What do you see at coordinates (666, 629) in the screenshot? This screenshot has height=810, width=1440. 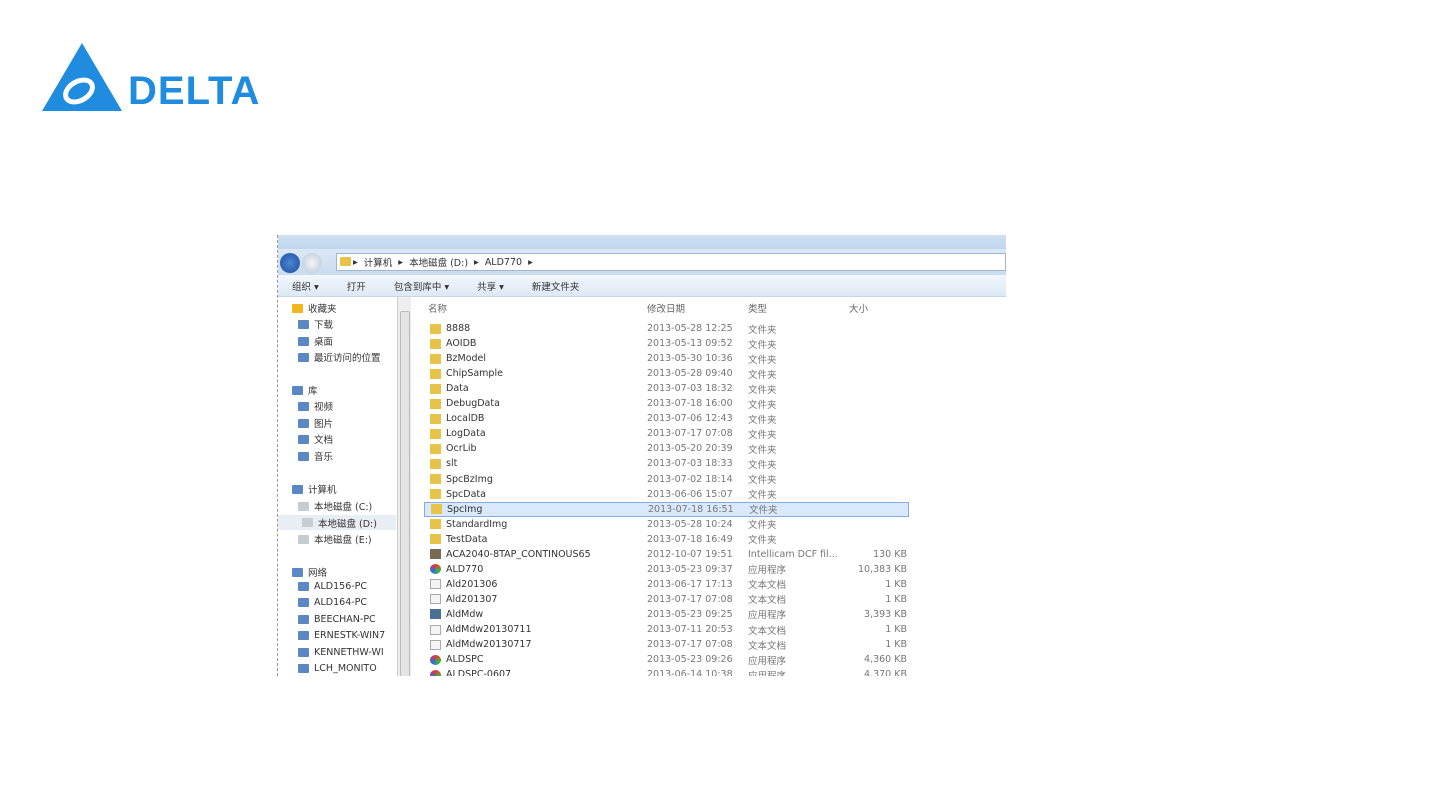 I see `file-row: AldMdw20130711 2013-07-11 20:53 文本文档 1 KB` at bounding box center [666, 629].